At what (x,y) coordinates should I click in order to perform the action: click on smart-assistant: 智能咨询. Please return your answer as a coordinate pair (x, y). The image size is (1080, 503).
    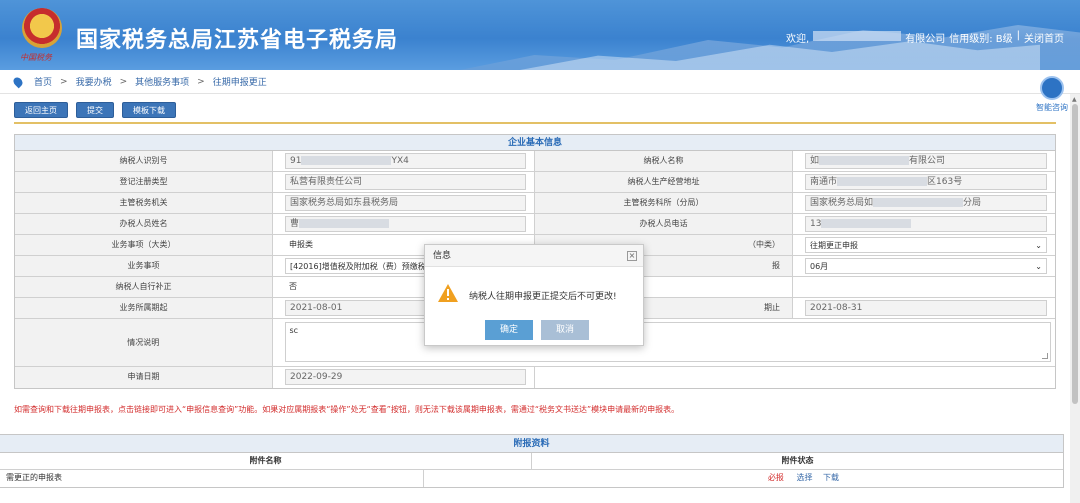
    Looking at the image, I should click on (1052, 94).